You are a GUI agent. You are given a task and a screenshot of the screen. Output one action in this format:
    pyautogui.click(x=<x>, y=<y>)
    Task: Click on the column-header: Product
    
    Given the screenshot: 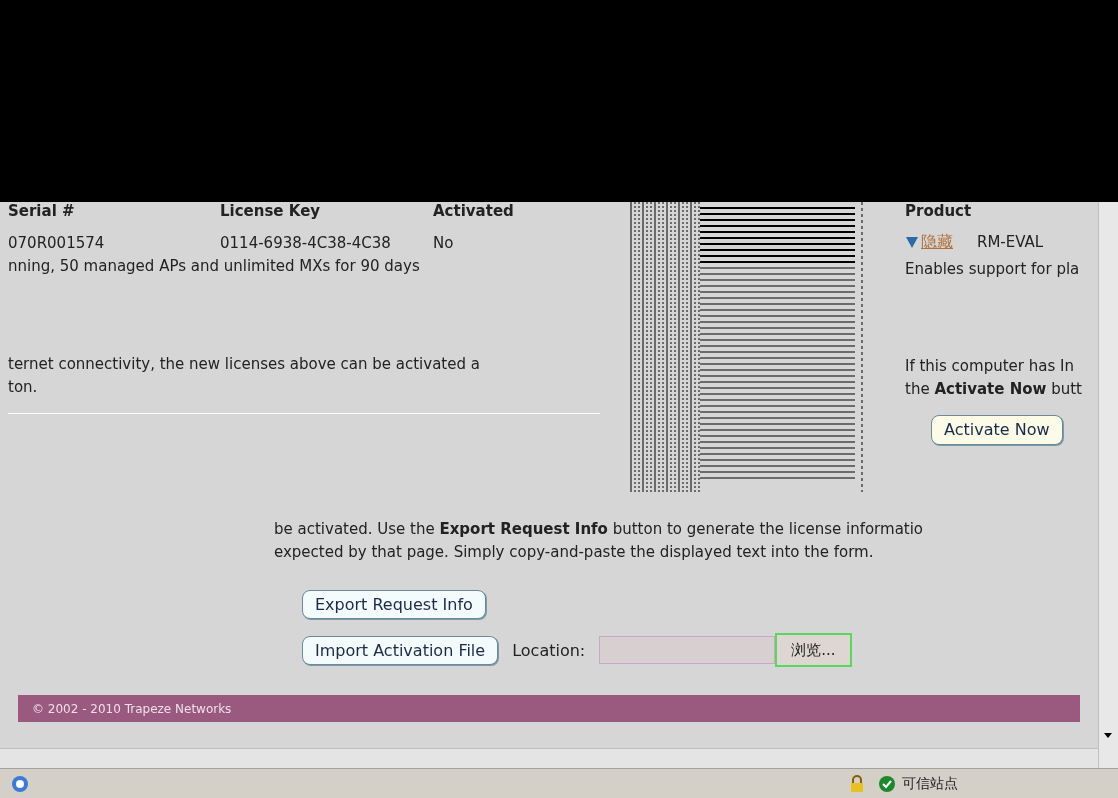 What is the action you would take?
    pyautogui.click(x=939, y=211)
    